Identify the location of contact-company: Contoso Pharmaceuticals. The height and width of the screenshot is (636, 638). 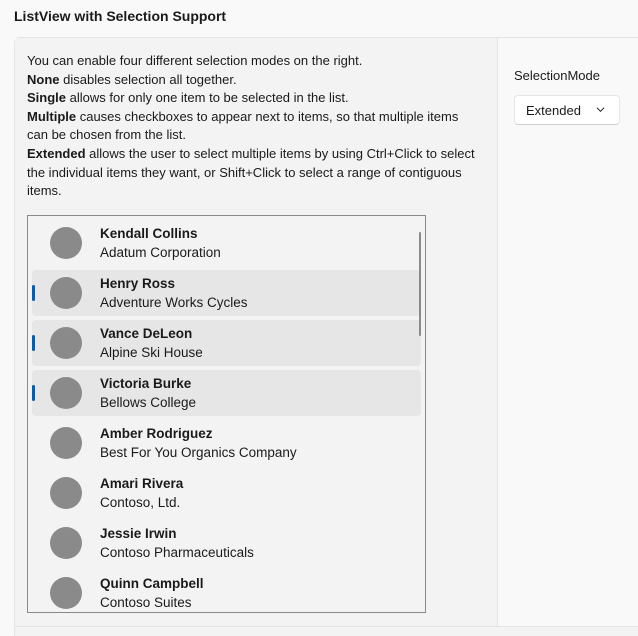
(177, 552).